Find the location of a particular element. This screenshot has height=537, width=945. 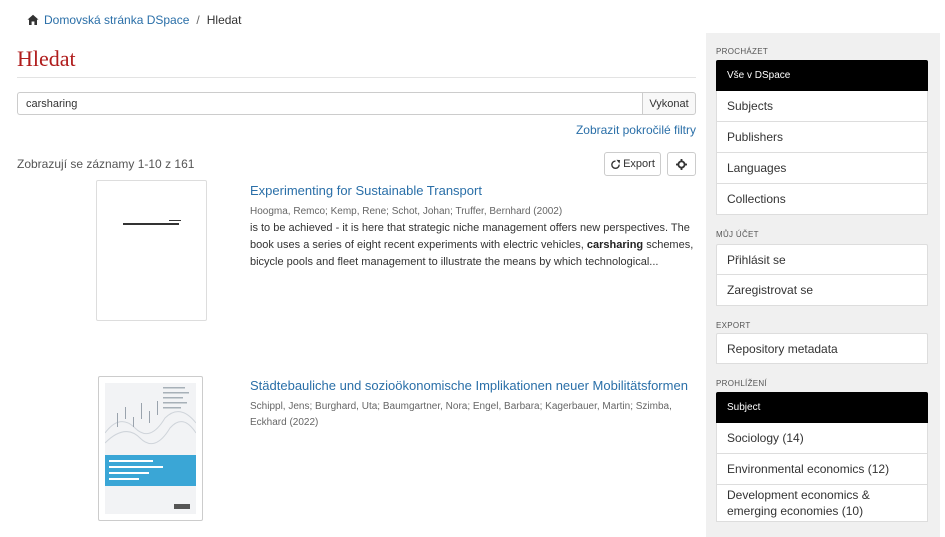

sidebar-item-subject-header: Subject is located at coordinates (822, 407).